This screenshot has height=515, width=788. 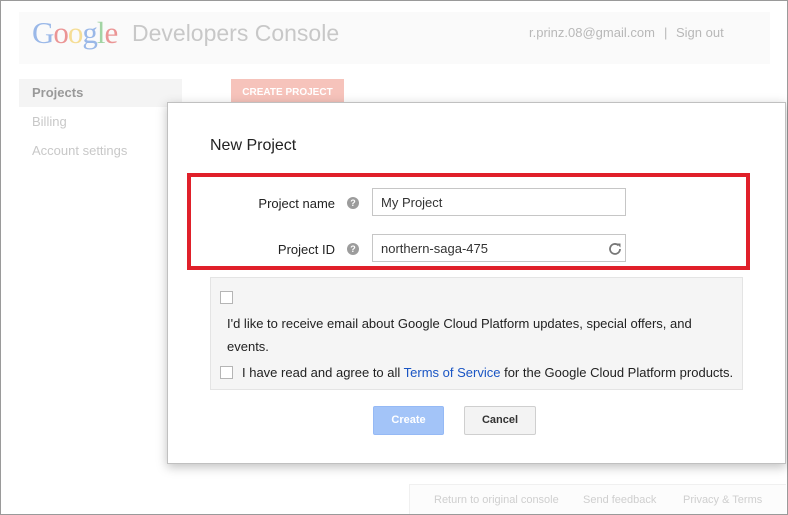 What do you see at coordinates (619, 500) in the screenshot?
I see `footer-link-send-feedback: Send feedback` at bounding box center [619, 500].